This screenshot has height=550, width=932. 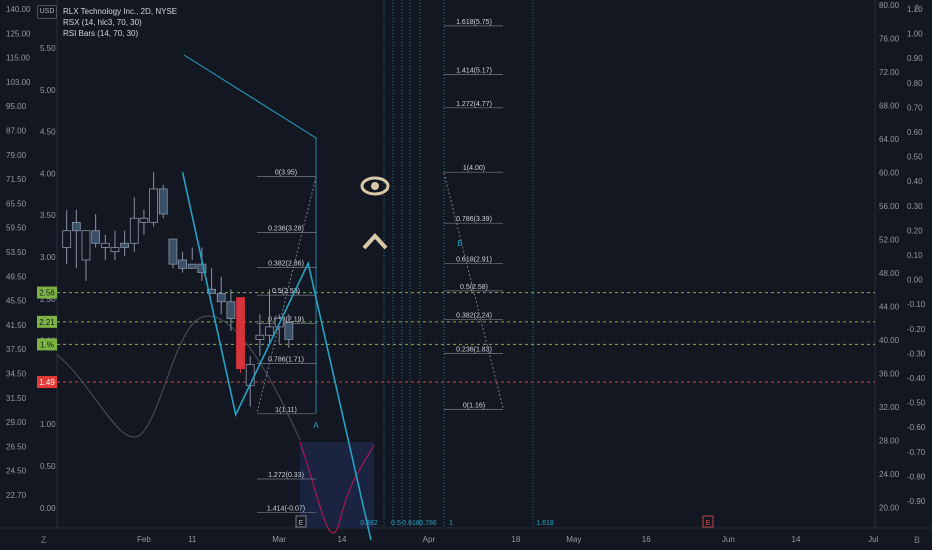 What do you see at coordinates (474, 70) in the screenshot?
I see `fib-right-label: 1.414(5.17)` at bounding box center [474, 70].